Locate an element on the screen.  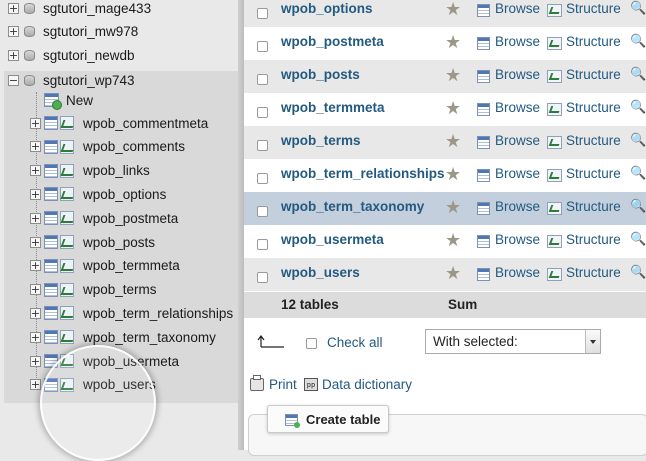
data-dictionary-link: Data dictionary is located at coordinates (367, 384).